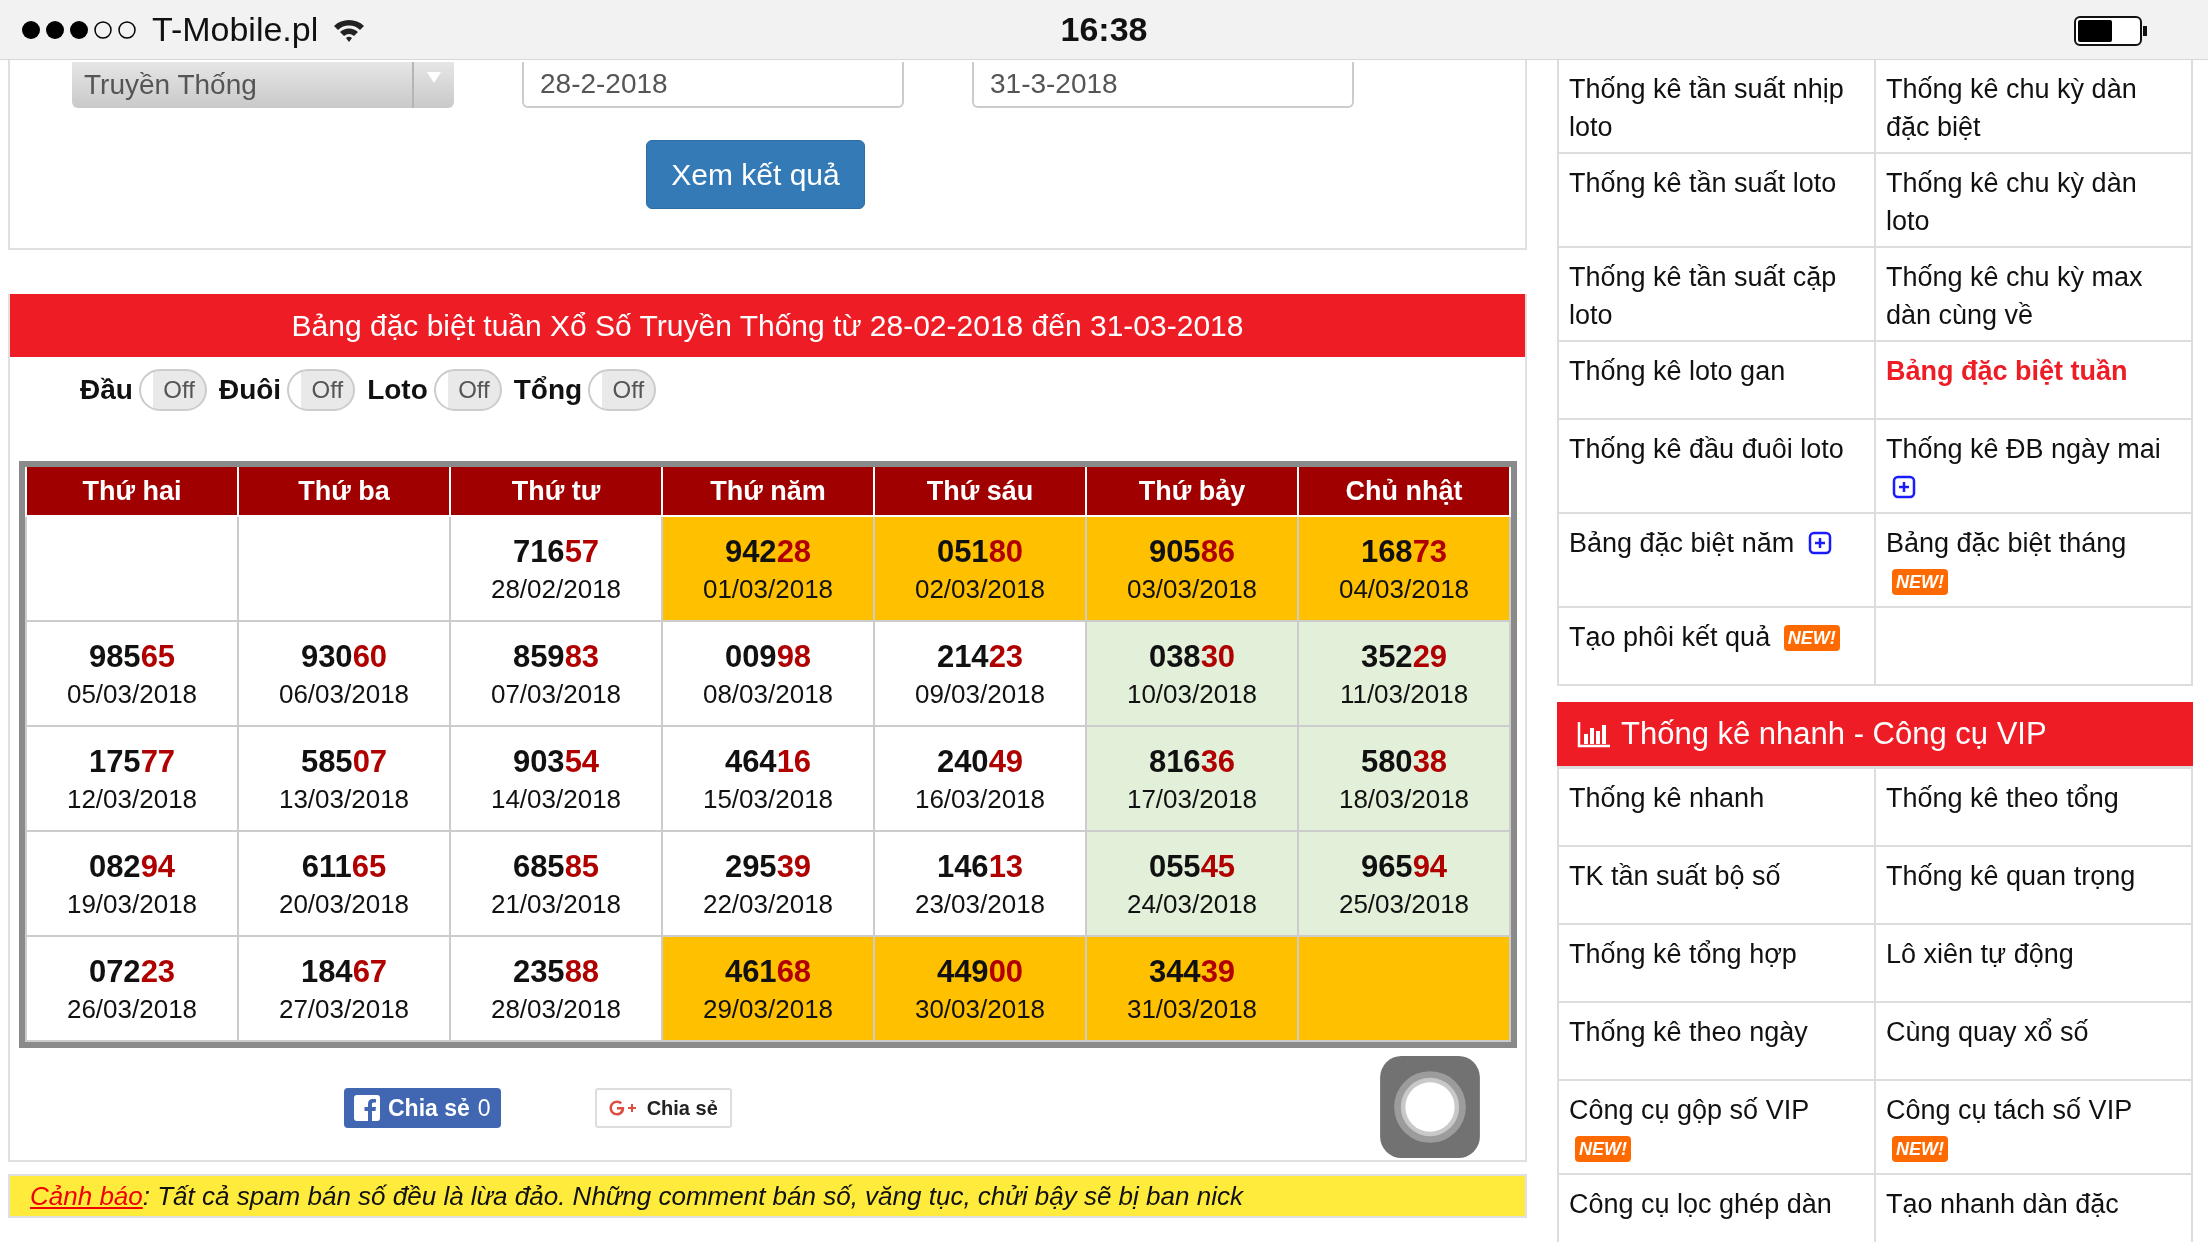 The image size is (2208, 1242). I want to click on menu-link: TK tần suất bộ số, so click(1675, 876).